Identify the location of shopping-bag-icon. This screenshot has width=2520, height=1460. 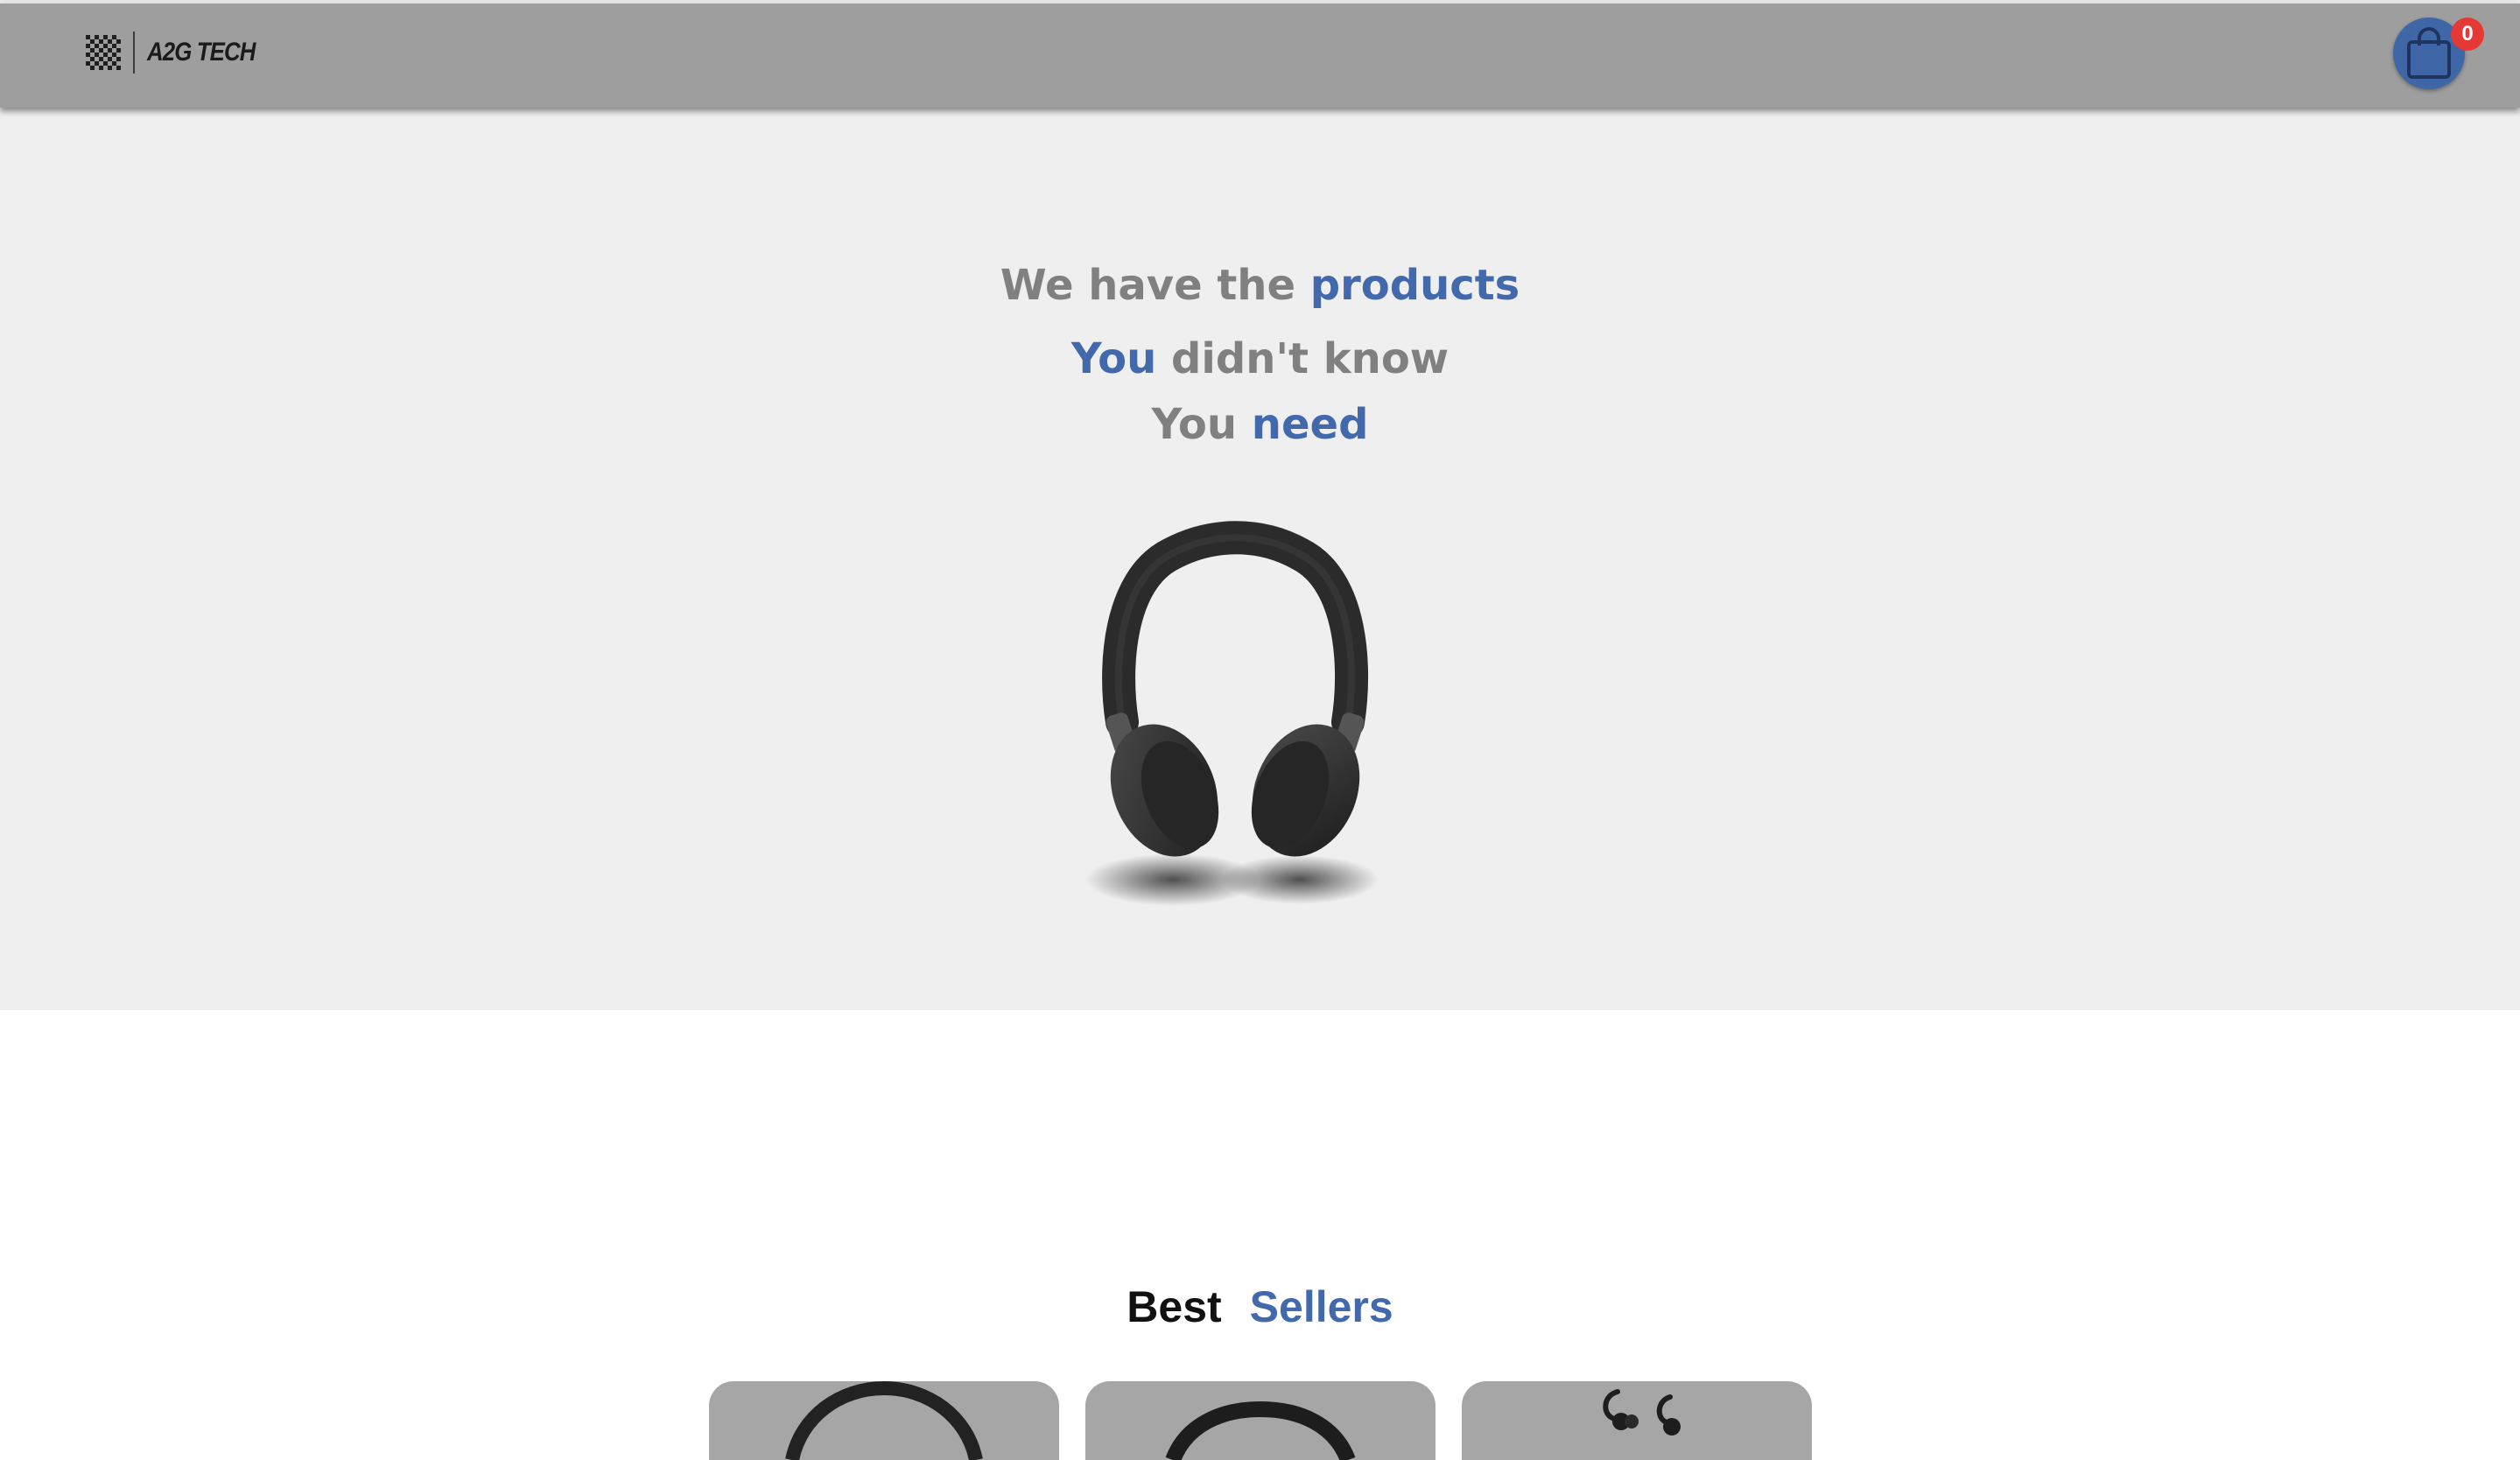
(2429, 53).